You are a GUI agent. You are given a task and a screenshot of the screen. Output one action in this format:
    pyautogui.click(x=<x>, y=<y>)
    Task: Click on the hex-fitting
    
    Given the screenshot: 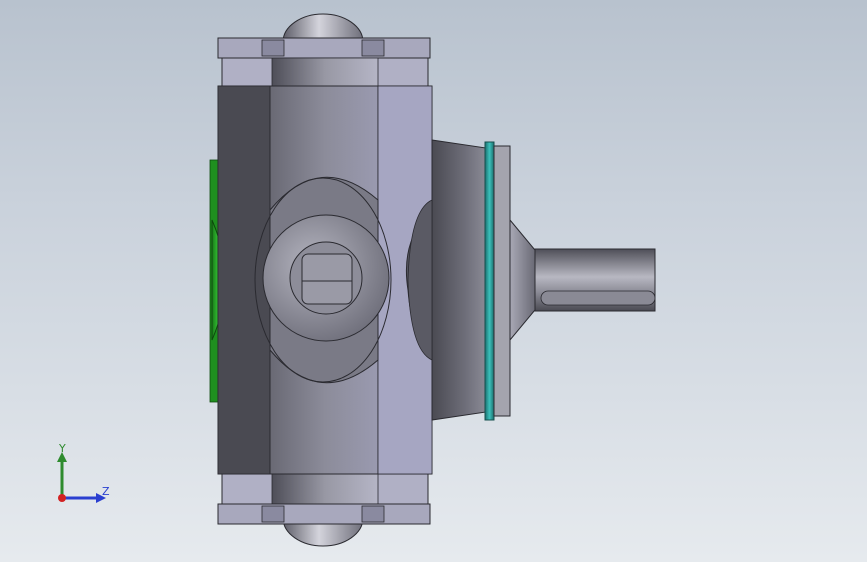 What is the action you would take?
    pyautogui.click(x=326, y=278)
    